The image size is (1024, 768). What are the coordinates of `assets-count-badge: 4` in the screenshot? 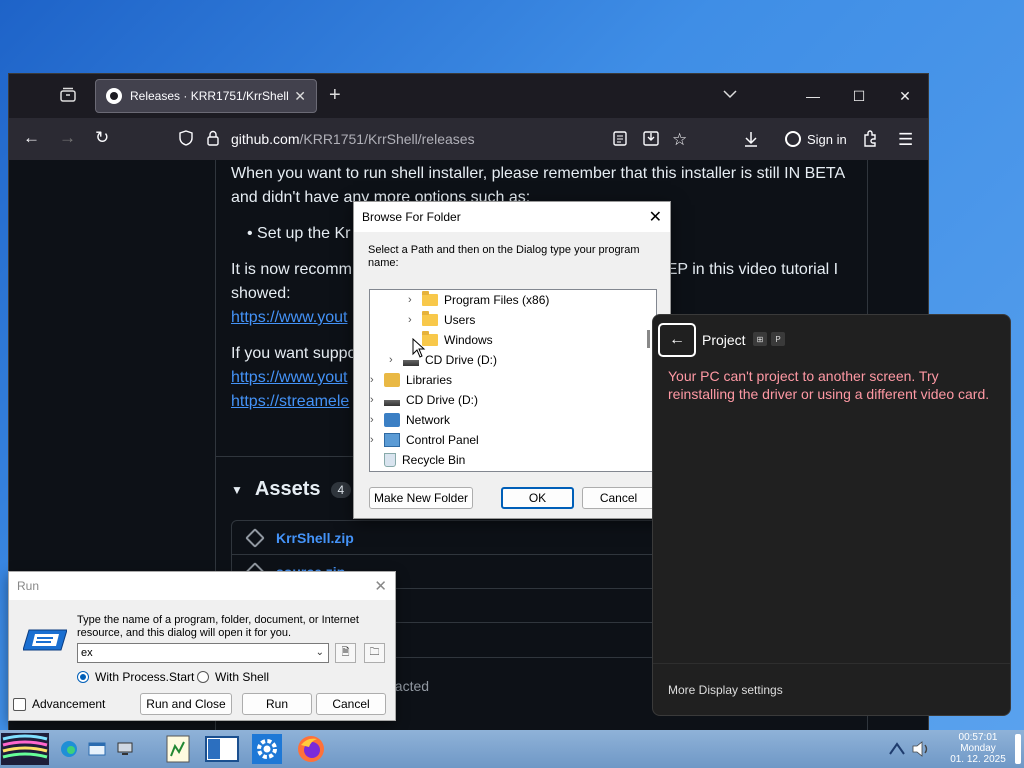 It's located at (341, 489).